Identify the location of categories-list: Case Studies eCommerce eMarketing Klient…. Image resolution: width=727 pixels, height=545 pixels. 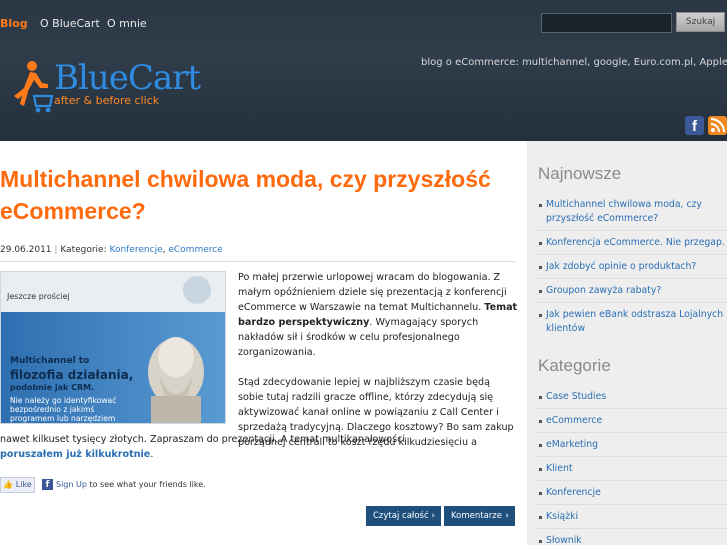
(632, 467).